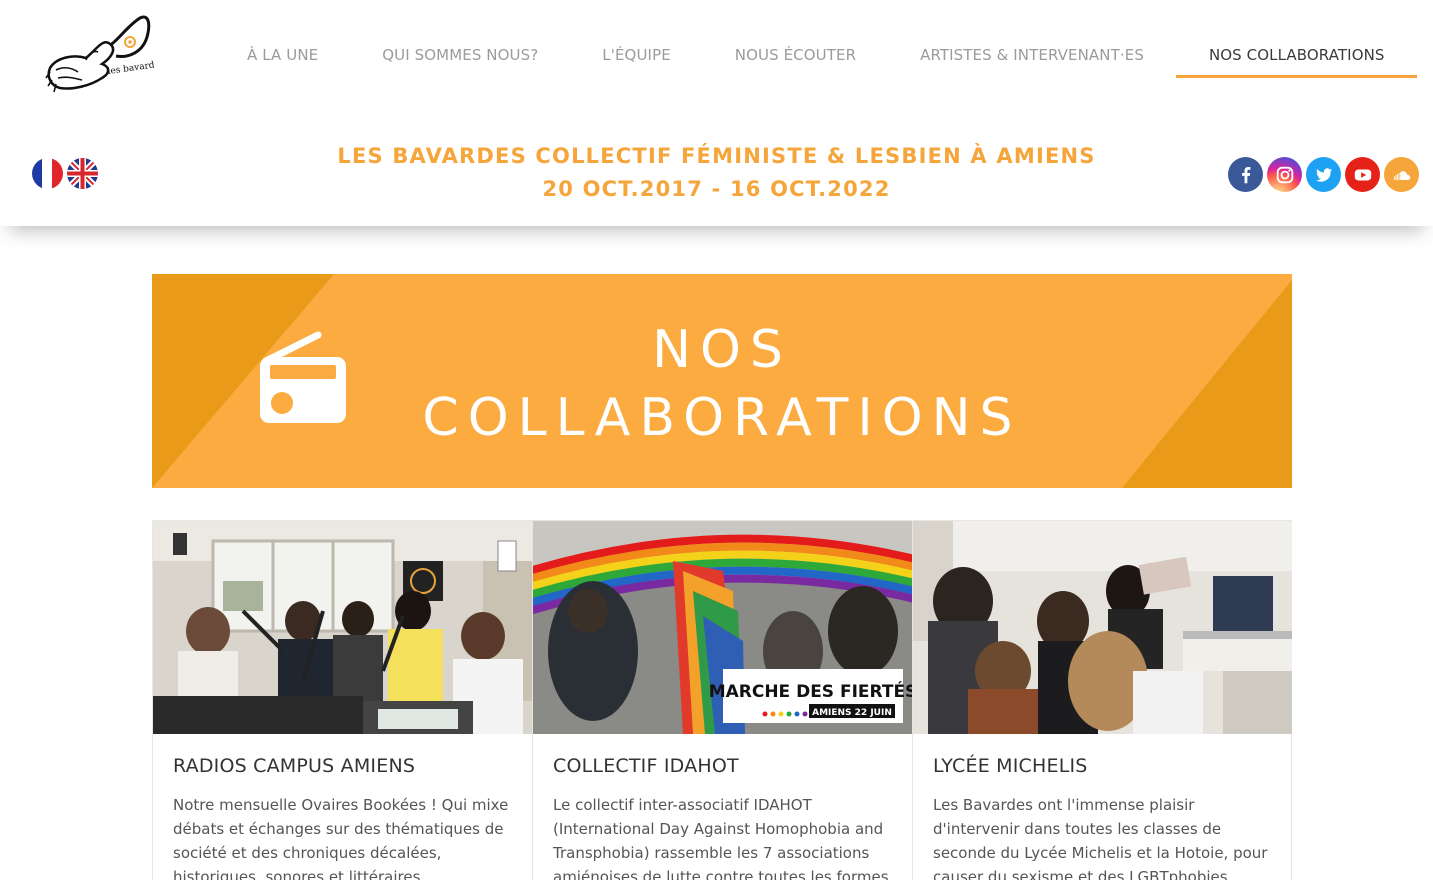 The width and height of the screenshot is (1433, 880). Describe the element at coordinates (722, 384) in the screenshot. I see `banner-title: NOS COLLABORATIONS` at that location.